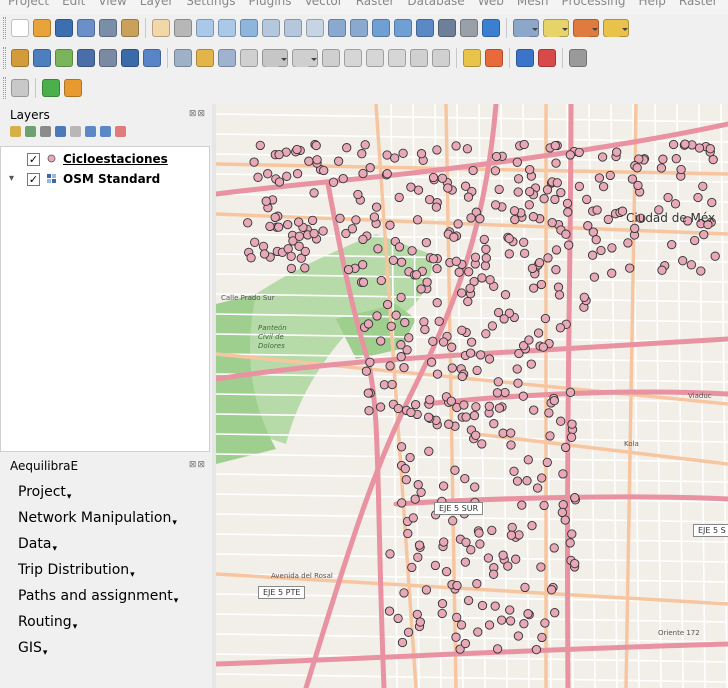  I want to click on filter-expression-icon, so click(75, 131).